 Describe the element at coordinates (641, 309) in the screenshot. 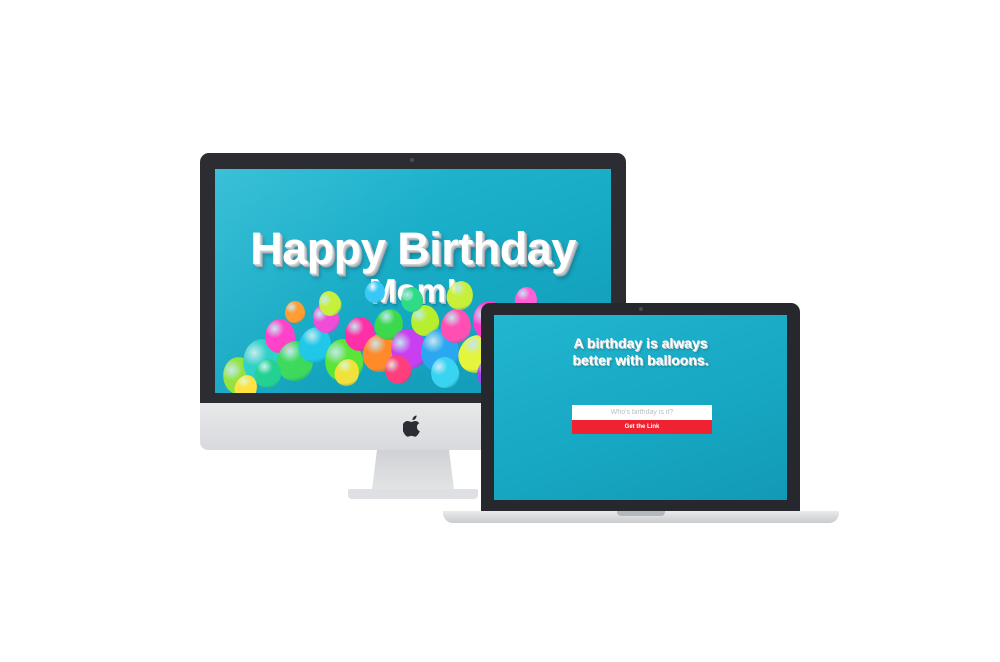

I see `laptop-camera-icon` at that location.